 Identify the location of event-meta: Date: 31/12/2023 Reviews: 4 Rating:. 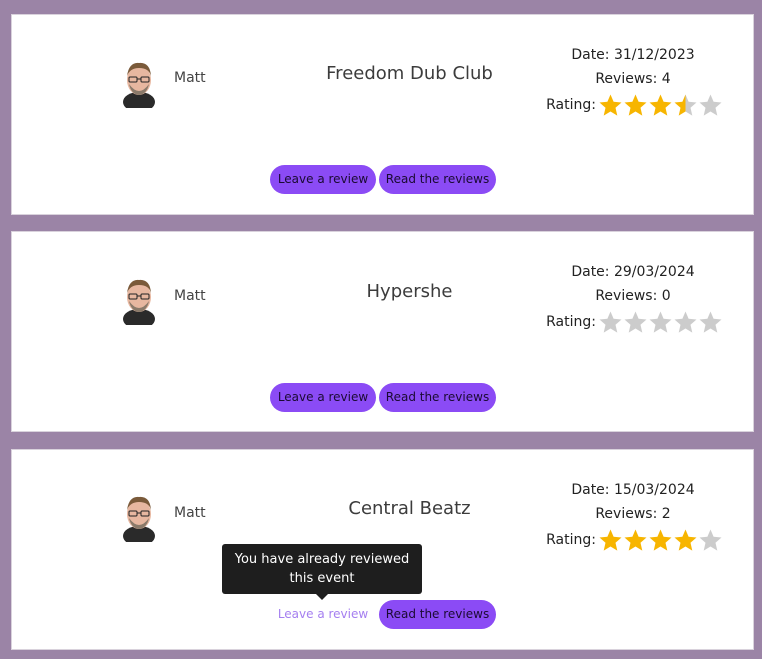
(633, 81).